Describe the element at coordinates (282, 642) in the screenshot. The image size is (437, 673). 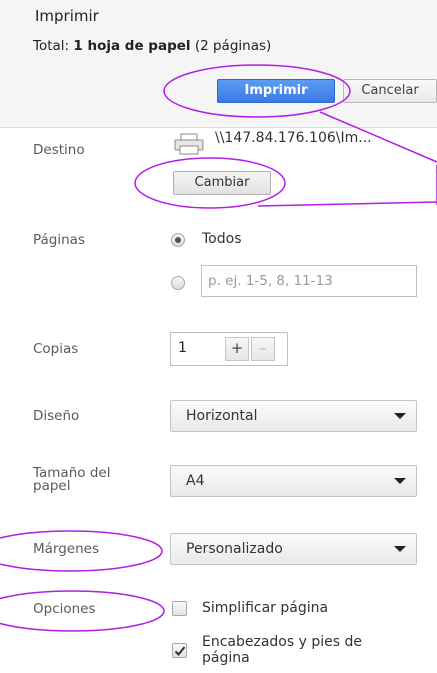
I see `headers-footers-label-line1: Encabezados y pies de` at that location.